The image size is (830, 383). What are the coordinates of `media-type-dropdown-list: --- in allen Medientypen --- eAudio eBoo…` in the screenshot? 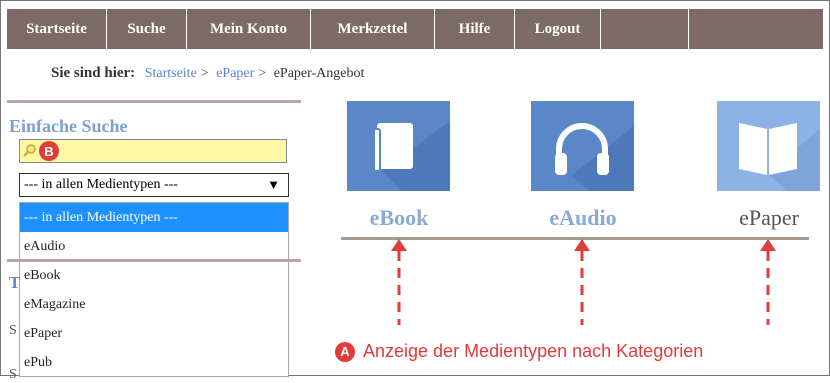 It's located at (154, 289).